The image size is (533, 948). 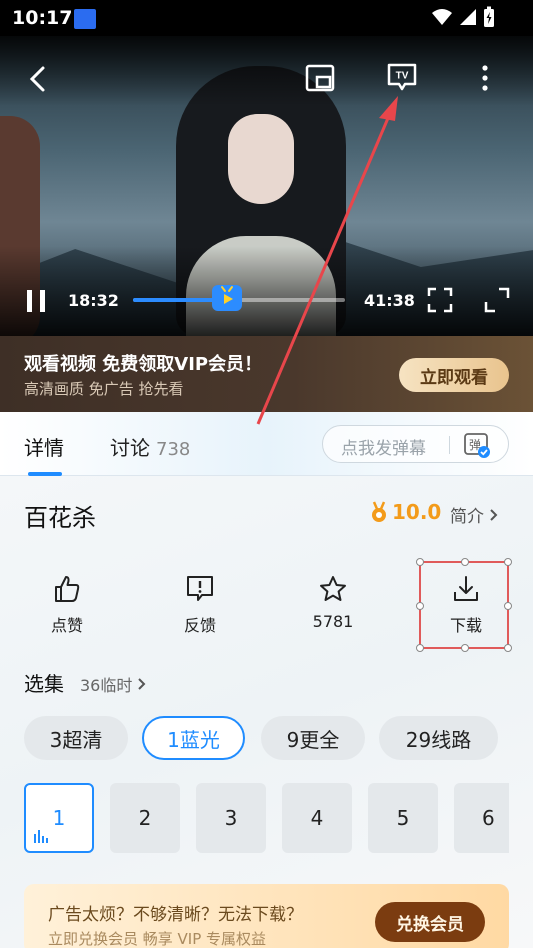 What do you see at coordinates (85, 19) in the screenshot?
I see `app-notification-icon` at bounding box center [85, 19].